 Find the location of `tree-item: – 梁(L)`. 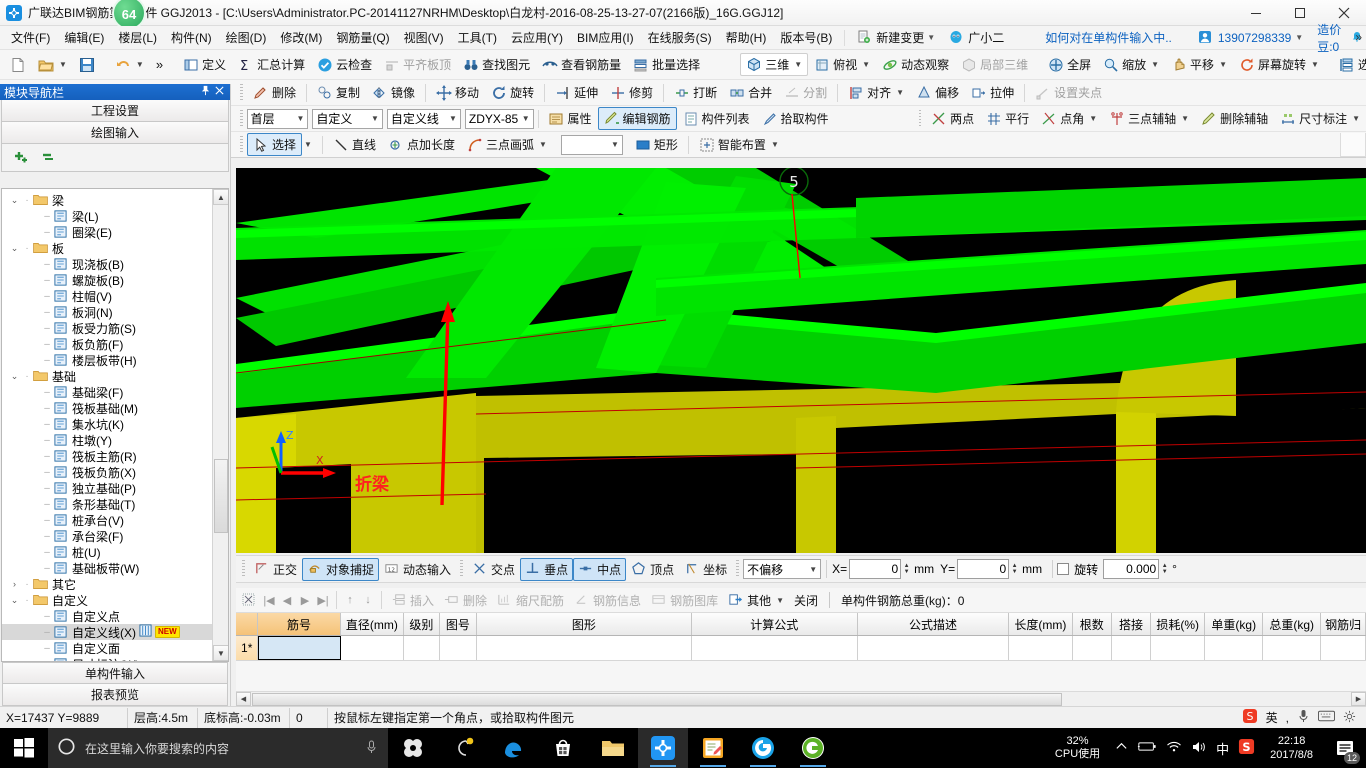

tree-item: – 梁(L) is located at coordinates (115, 216).